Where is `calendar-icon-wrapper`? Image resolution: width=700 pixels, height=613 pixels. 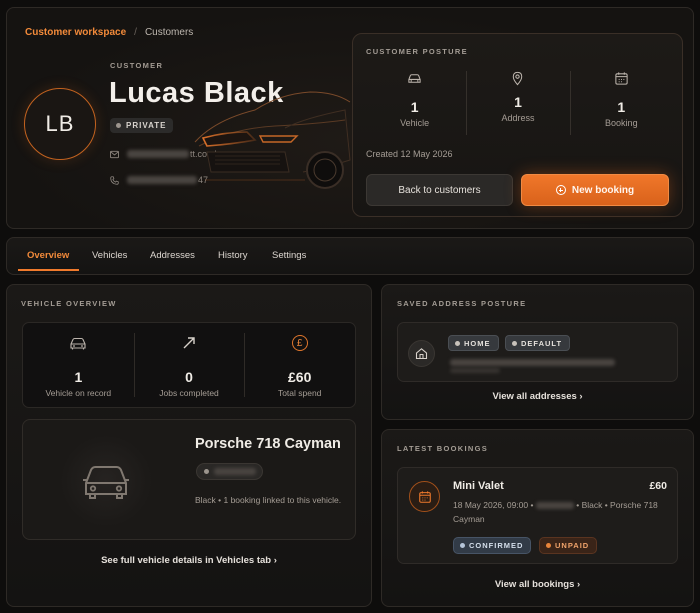
calendar-icon-wrapper is located at coordinates (424, 496).